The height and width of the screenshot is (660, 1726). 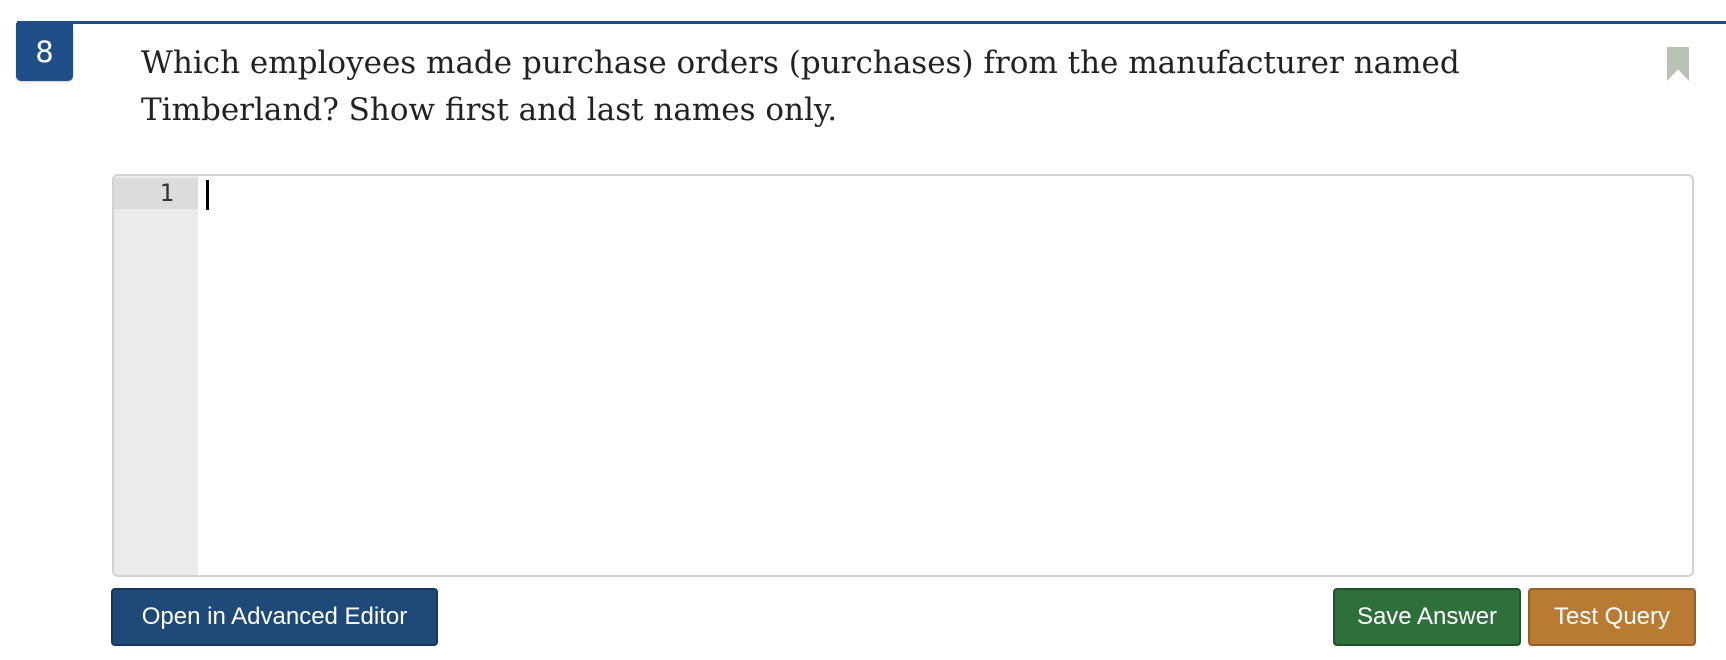 What do you see at coordinates (156, 375) in the screenshot?
I see `line-number-gutter: 1` at bounding box center [156, 375].